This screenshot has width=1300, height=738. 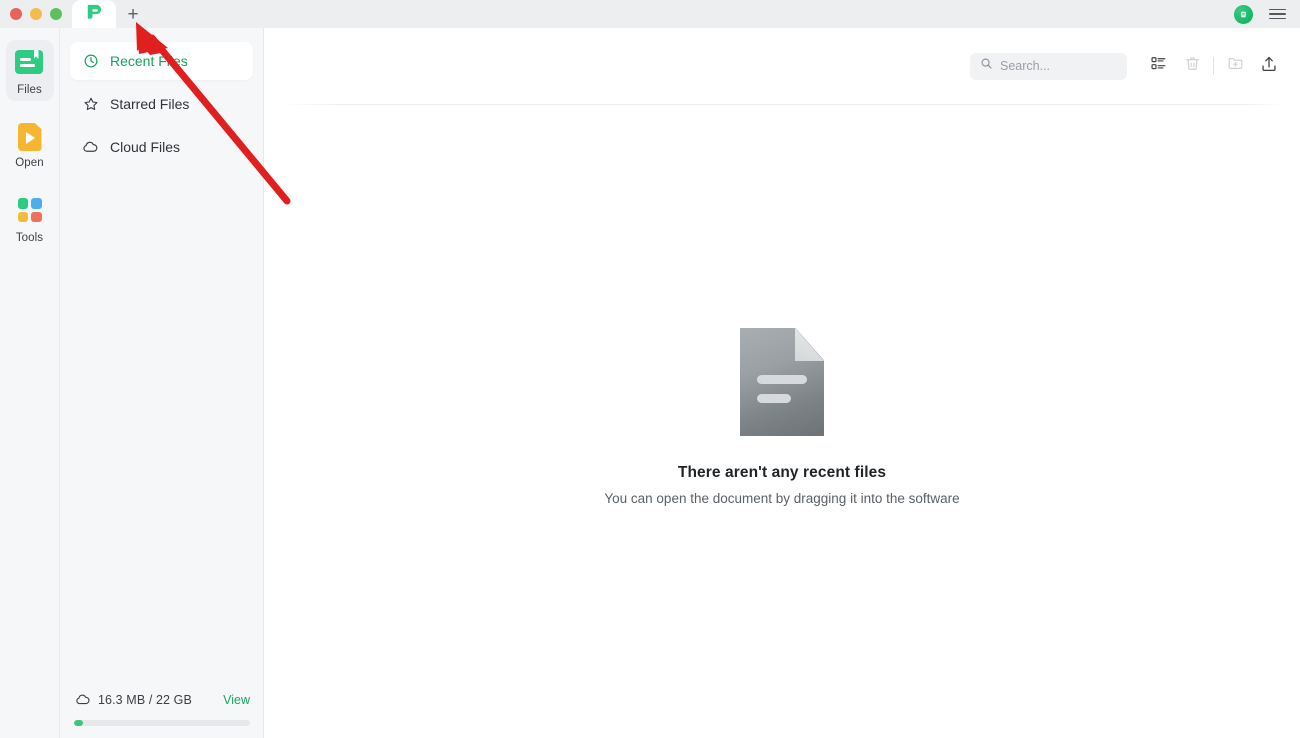 I want to click on storage-progress-bar, so click(x=162, y=723).